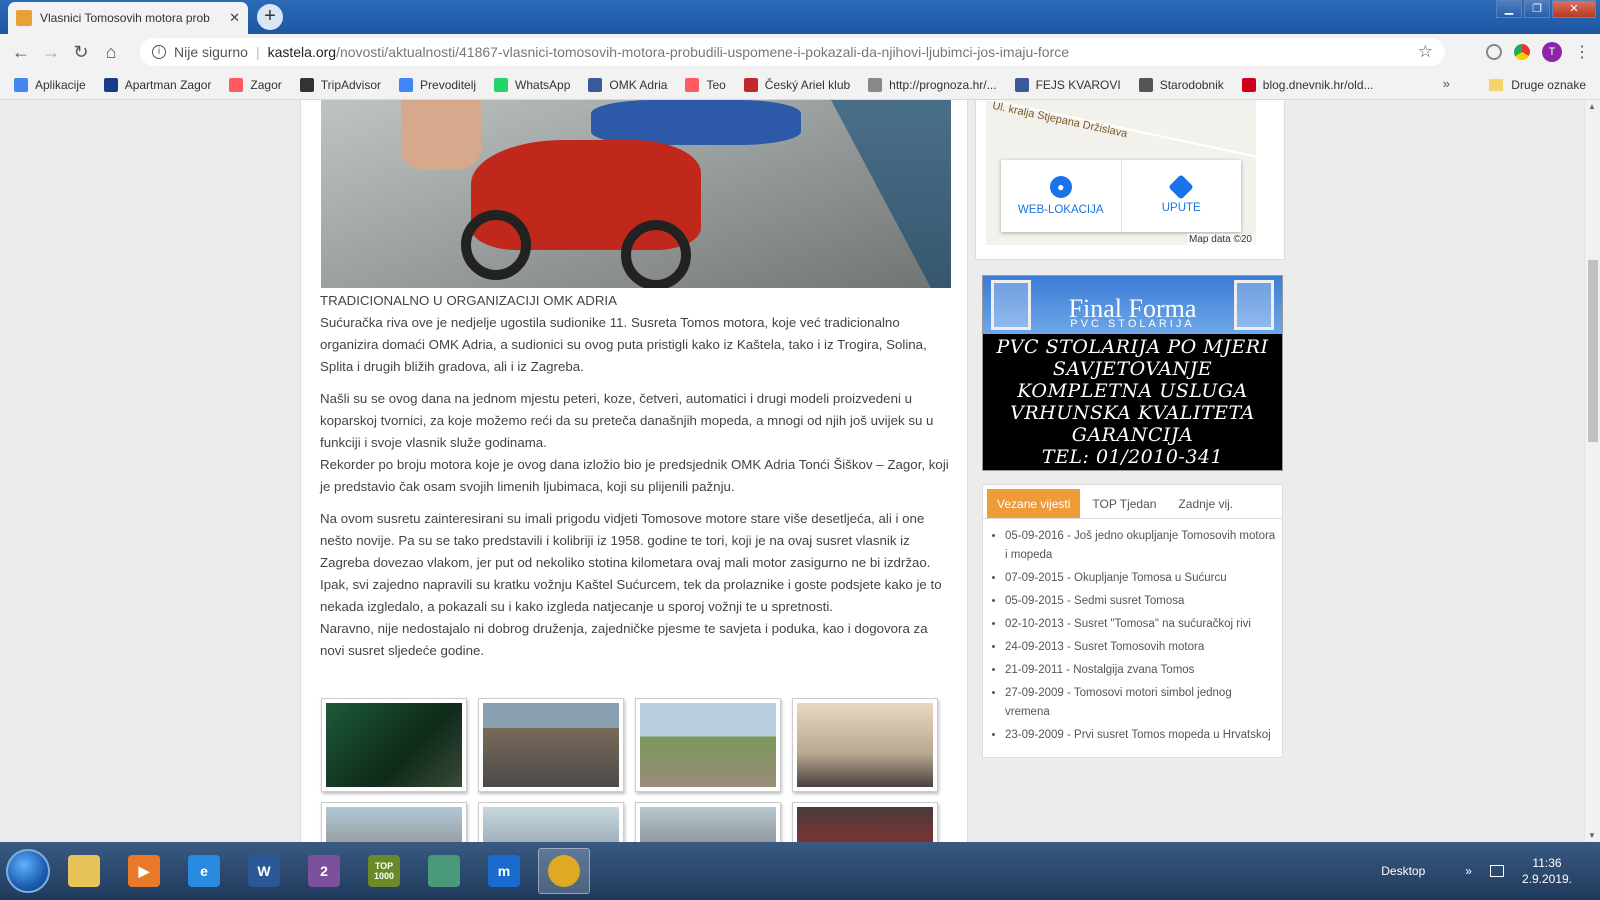 Image resolution: width=1600 pixels, height=900 pixels. I want to click on bookmark-item: Starodobnik, so click(1181, 84).